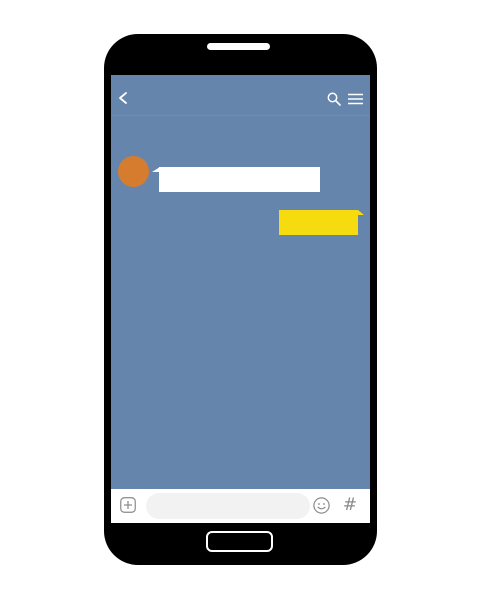 Image resolution: width=480 pixels, height=600 pixels. I want to click on search-icon, so click(334, 99).